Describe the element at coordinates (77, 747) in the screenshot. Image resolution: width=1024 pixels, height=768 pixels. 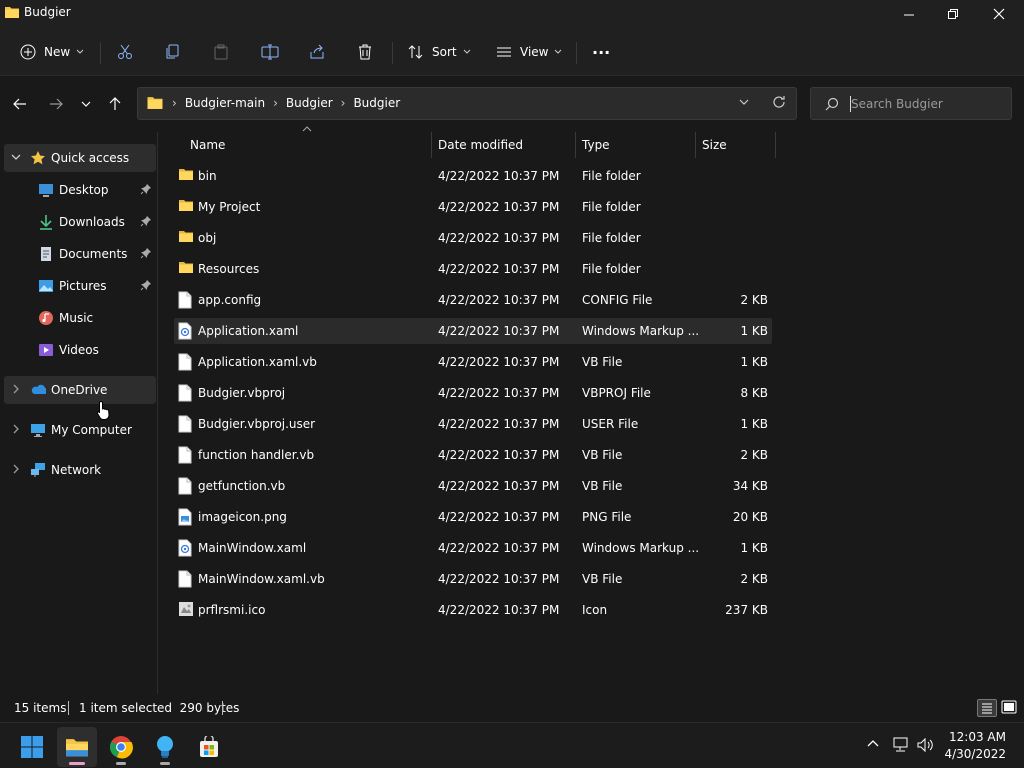
I see `taskbar-file-explorer` at that location.